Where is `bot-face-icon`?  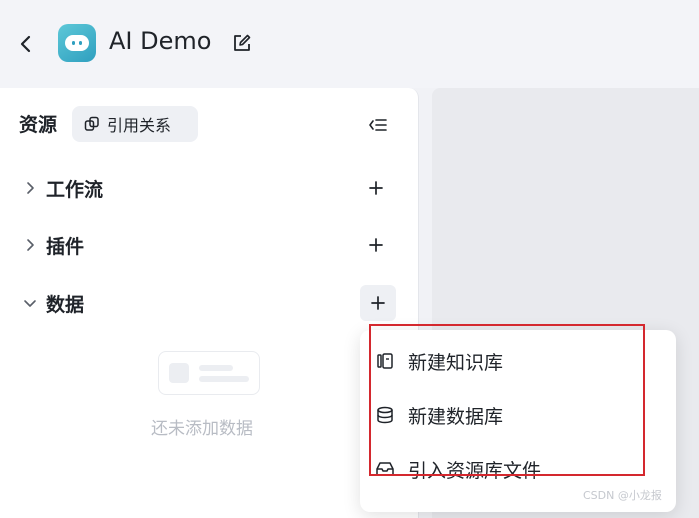 bot-face-icon is located at coordinates (77, 43).